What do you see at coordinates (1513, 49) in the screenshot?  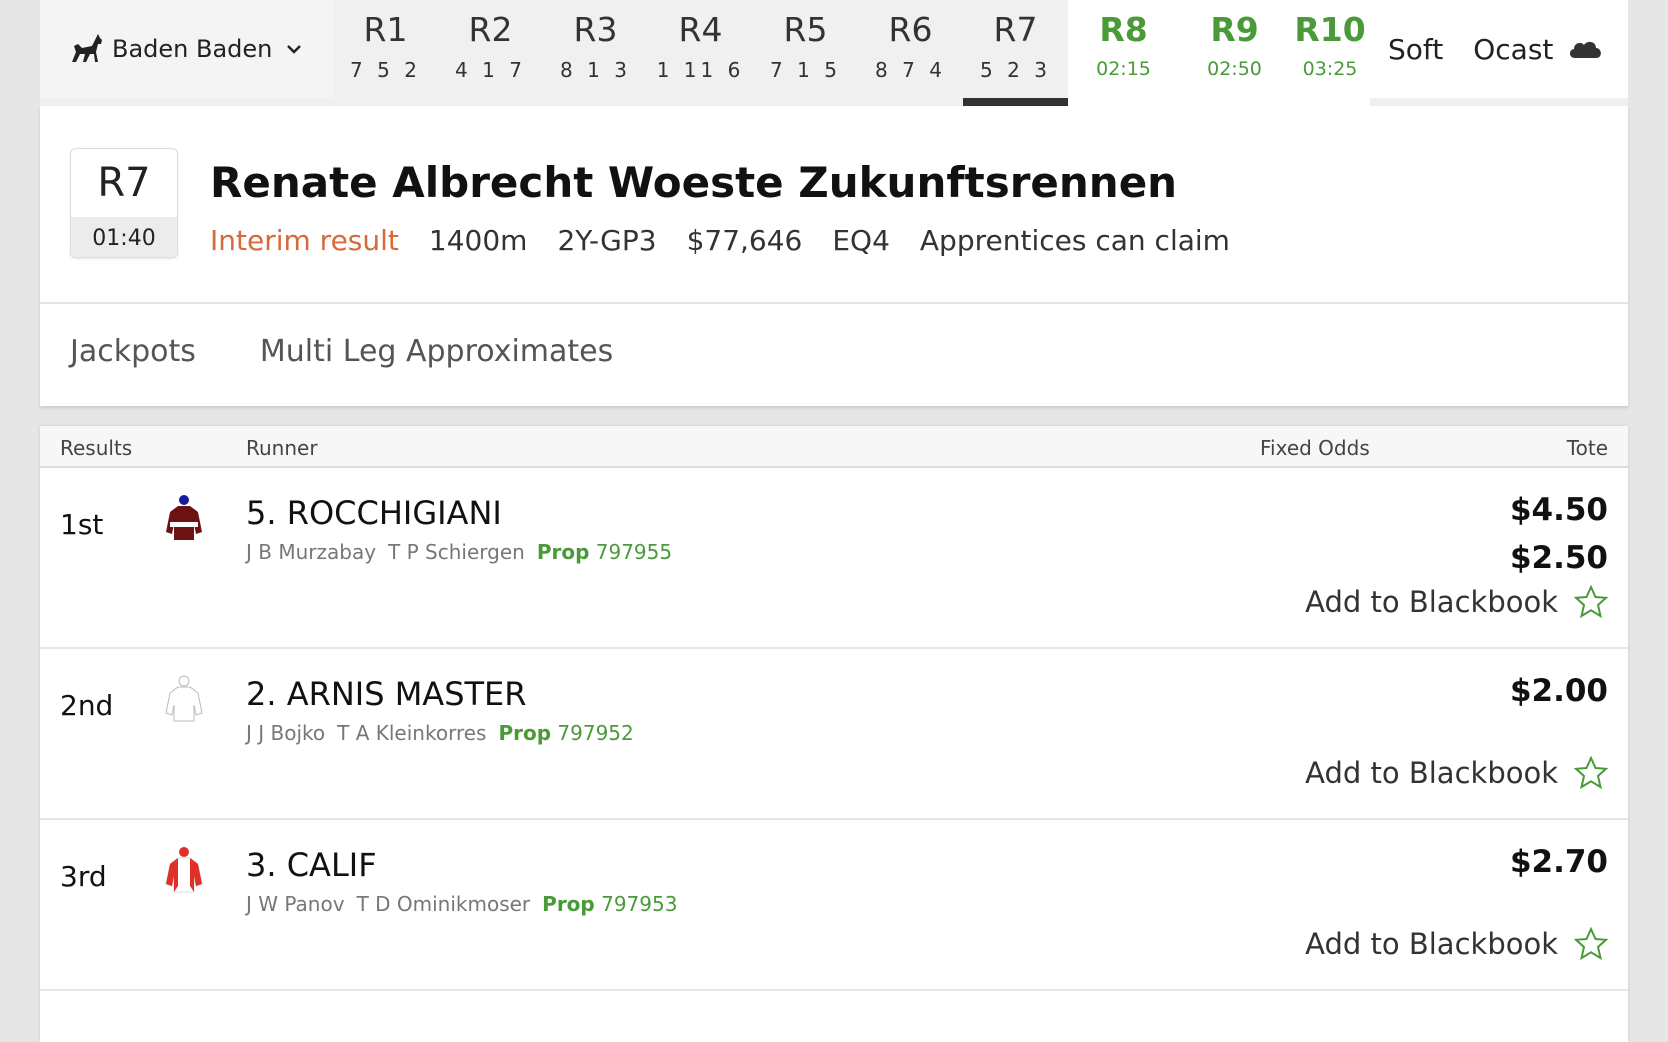 I see `weather-condition: Ocast` at bounding box center [1513, 49].